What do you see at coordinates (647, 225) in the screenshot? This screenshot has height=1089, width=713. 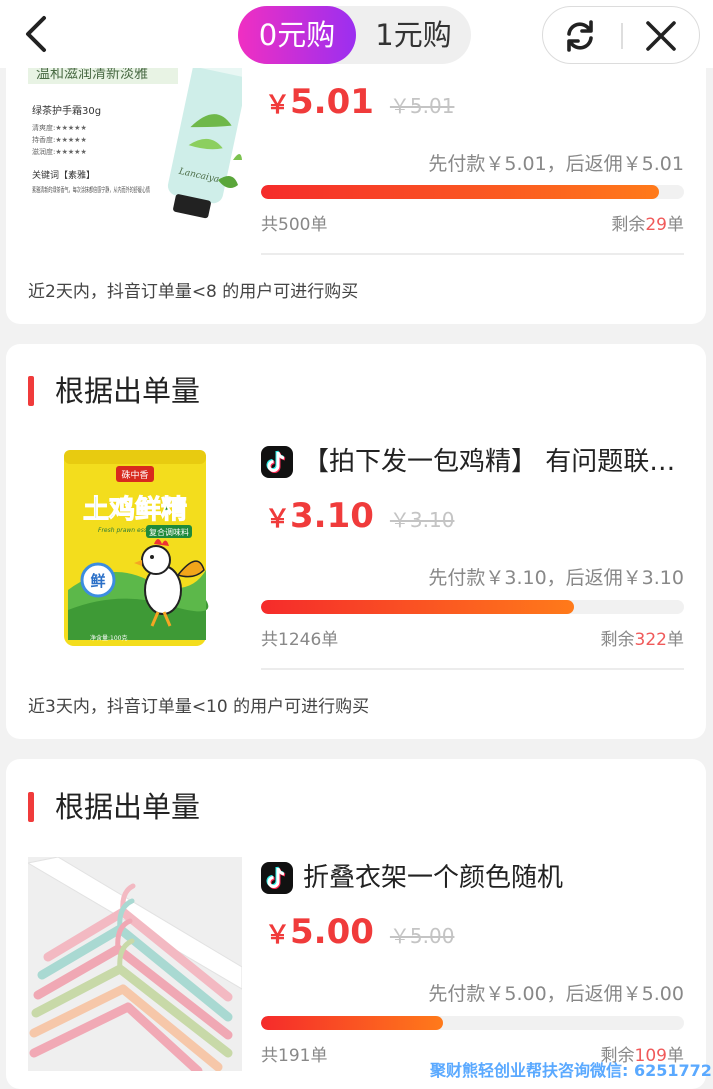 I see `remaining-orders: 剩余29单` at bounding box center [647, 225].